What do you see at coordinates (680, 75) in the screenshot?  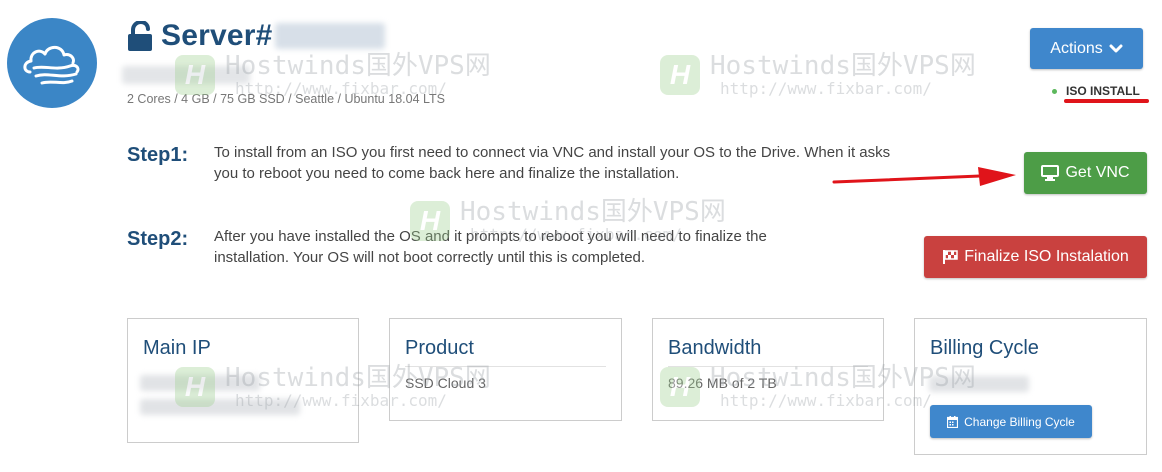 I see `watermark-badge: H` at bounding box center [680, 75].